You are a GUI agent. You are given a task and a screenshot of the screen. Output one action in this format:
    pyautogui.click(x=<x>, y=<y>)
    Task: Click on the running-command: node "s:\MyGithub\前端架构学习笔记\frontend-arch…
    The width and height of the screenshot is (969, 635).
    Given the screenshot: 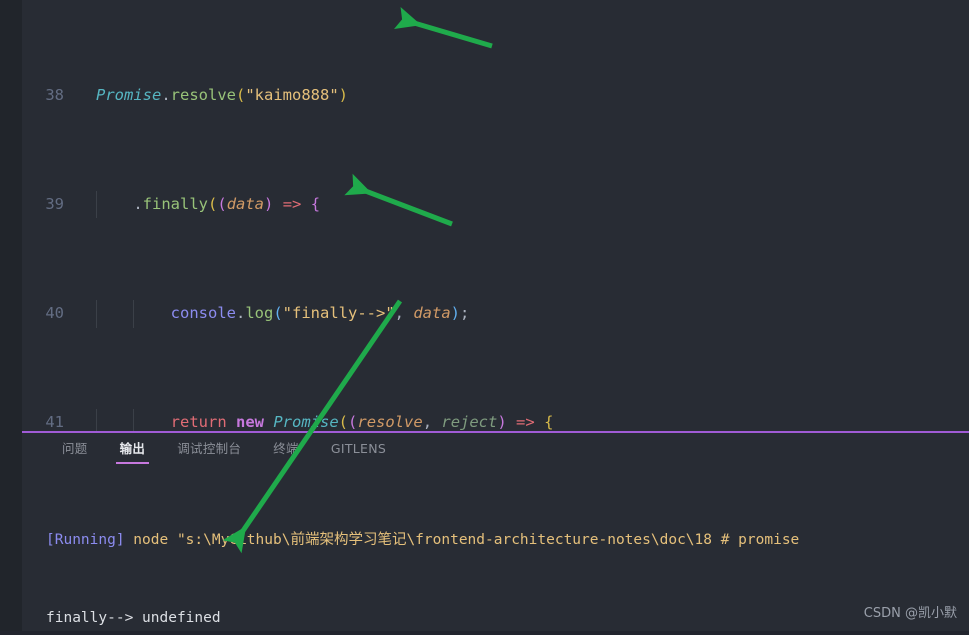 What is the action you would take?
    pyautogui.click(x=462, y=540)
    